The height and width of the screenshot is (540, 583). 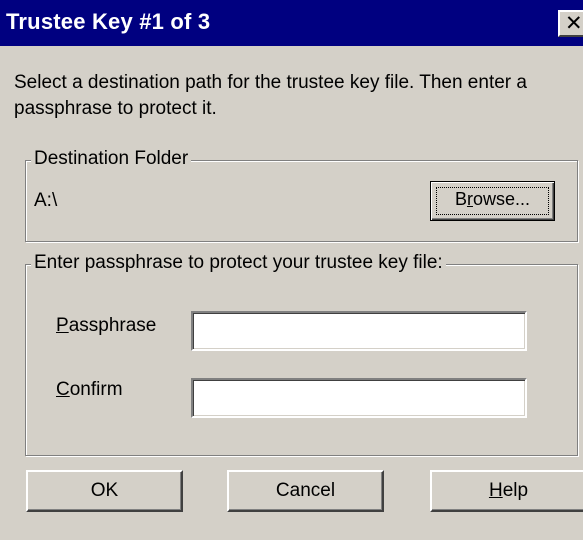 I want to click on close-icon: ✕, so click(x=574, y=23).